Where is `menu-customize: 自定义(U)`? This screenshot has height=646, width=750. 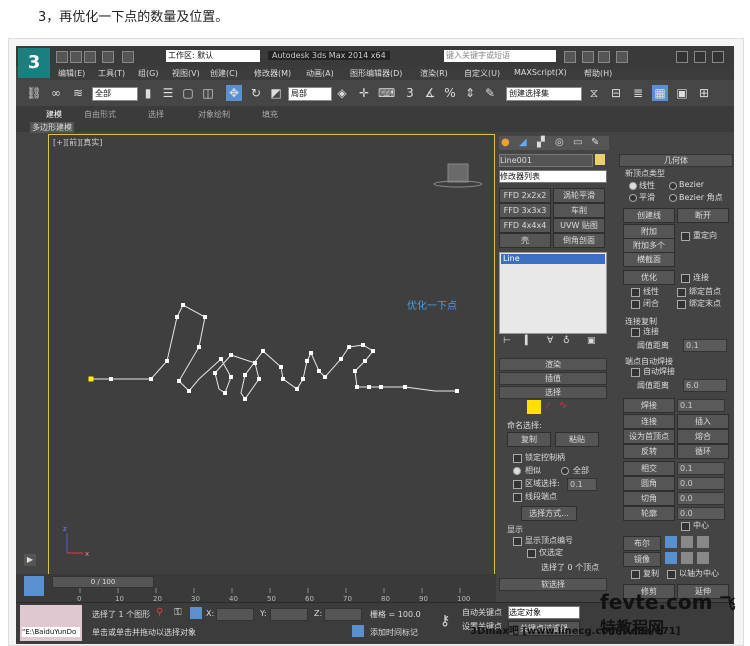
menu-customize: 自定义(U) is located at coordinates (482, 73).